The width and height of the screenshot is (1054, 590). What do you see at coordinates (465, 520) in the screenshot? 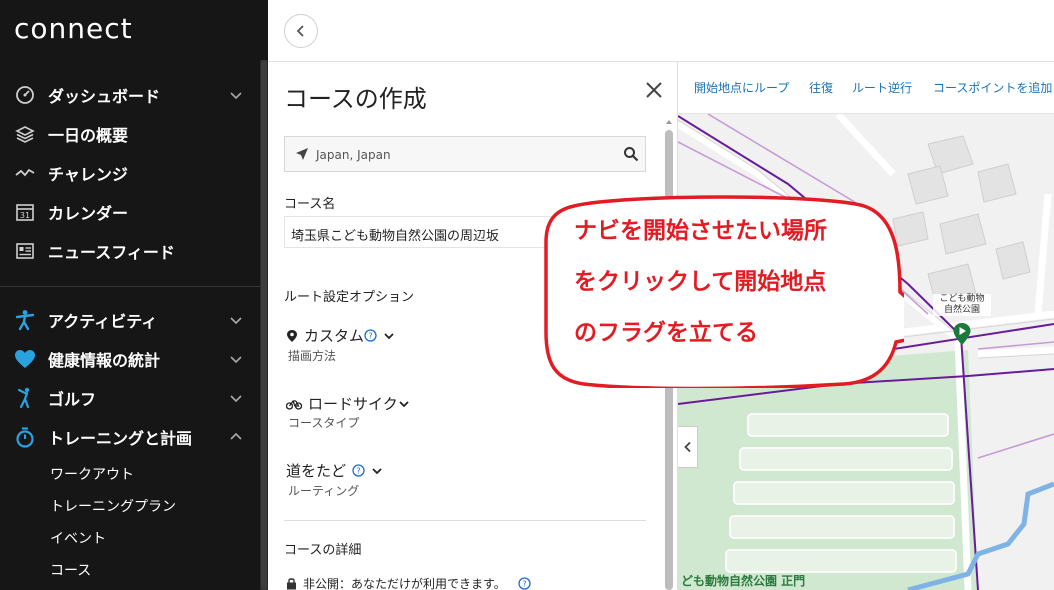
I see `section-divider` at bounding box center [465, 520].